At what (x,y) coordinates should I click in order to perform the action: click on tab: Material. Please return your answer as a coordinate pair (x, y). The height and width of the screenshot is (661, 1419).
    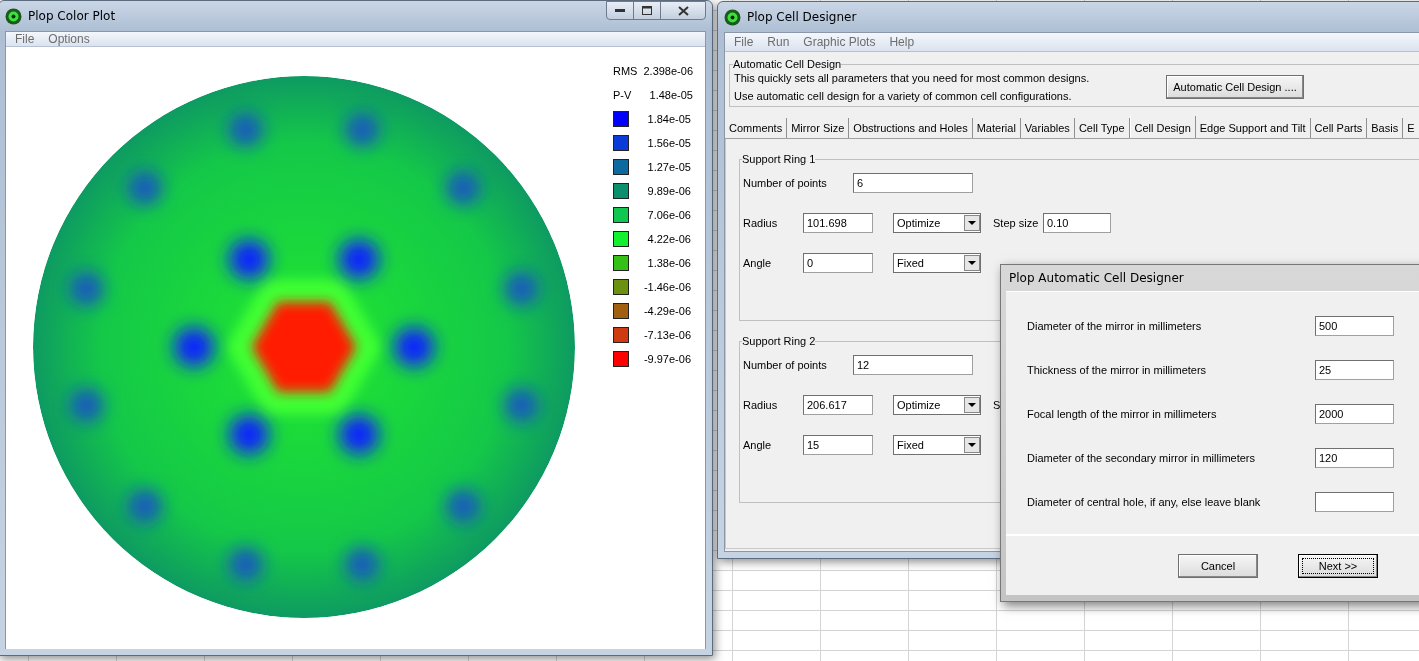
    Looking at the image, I should click on (996, 128).